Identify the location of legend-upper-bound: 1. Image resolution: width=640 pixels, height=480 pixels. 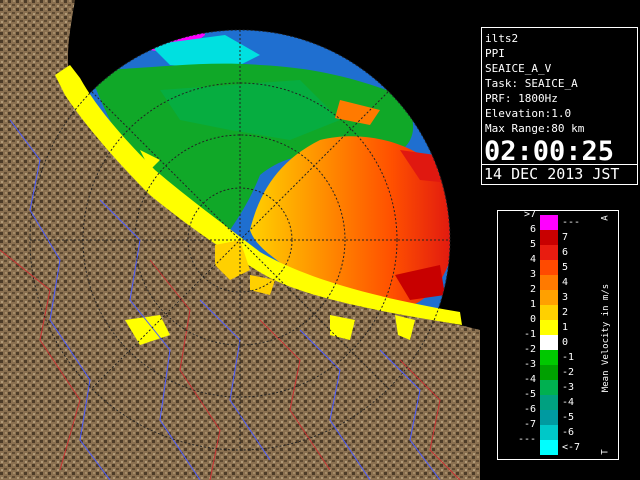
(565, 327).